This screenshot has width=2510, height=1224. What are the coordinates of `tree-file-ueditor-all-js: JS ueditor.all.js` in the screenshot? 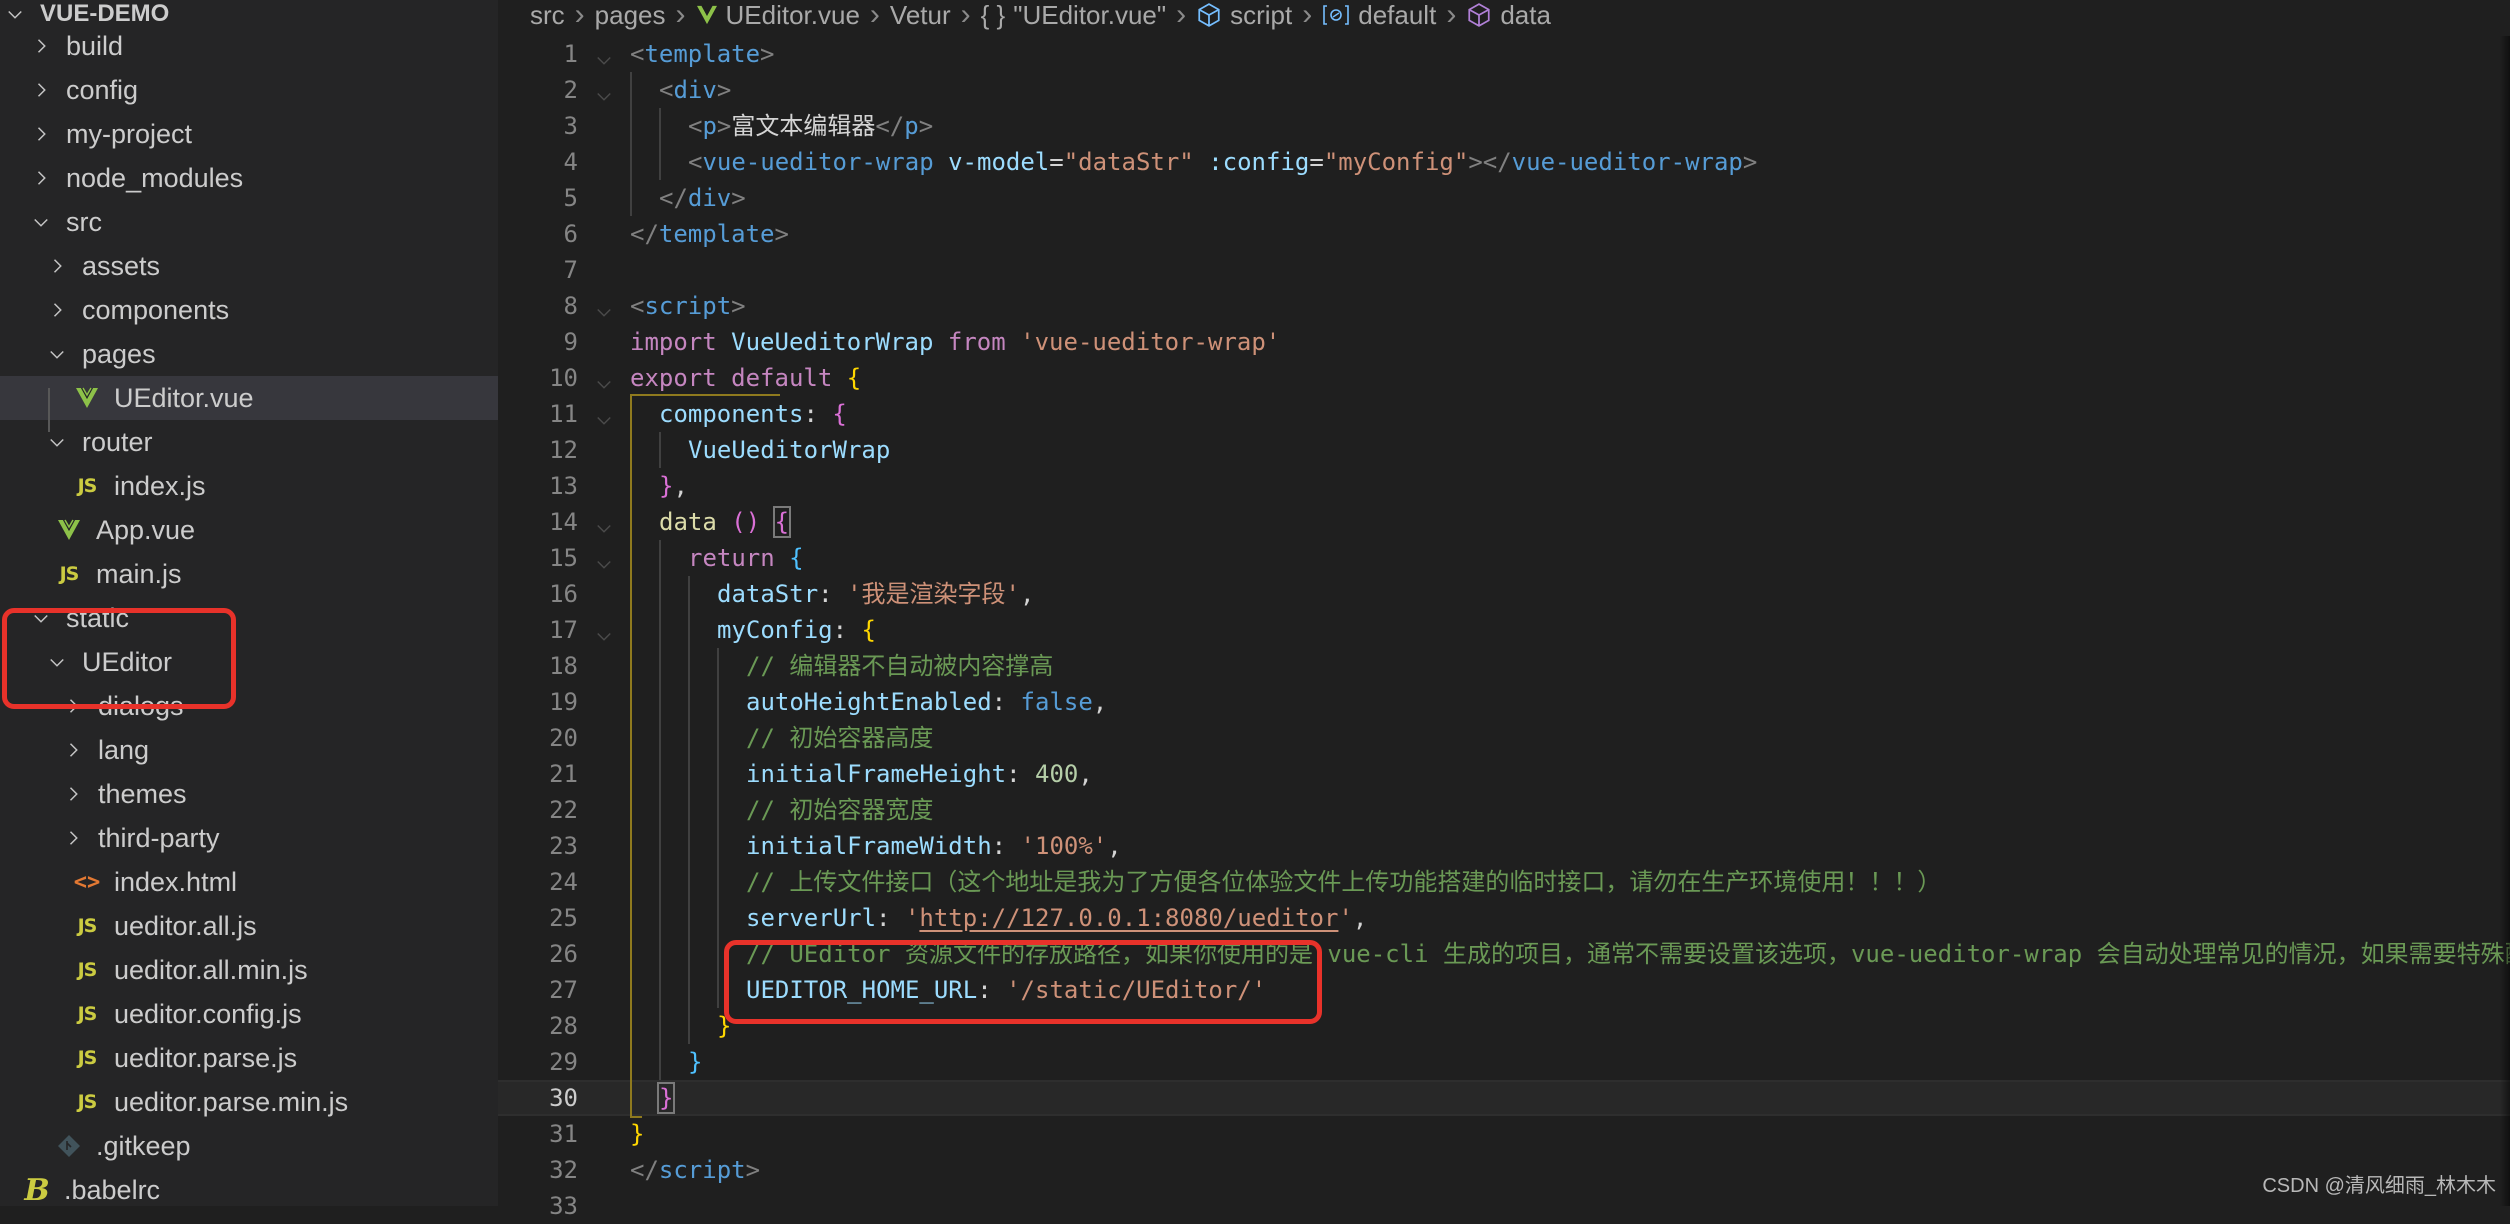 It's located at (249, 926).